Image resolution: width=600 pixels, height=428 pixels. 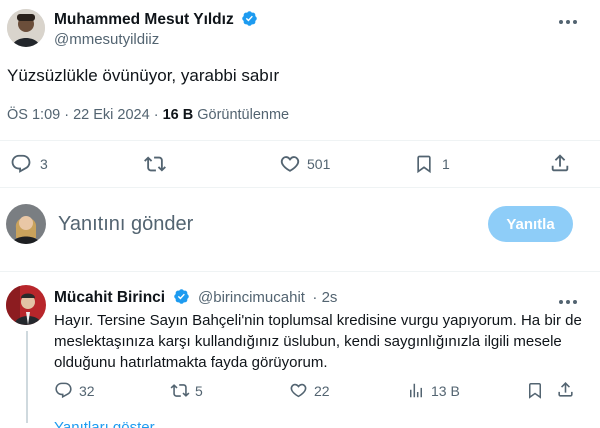 What do you see at coordinates (432, 164) in the screenshot?
I see `bookmark-action: 1` at bounding box center [432, 164].